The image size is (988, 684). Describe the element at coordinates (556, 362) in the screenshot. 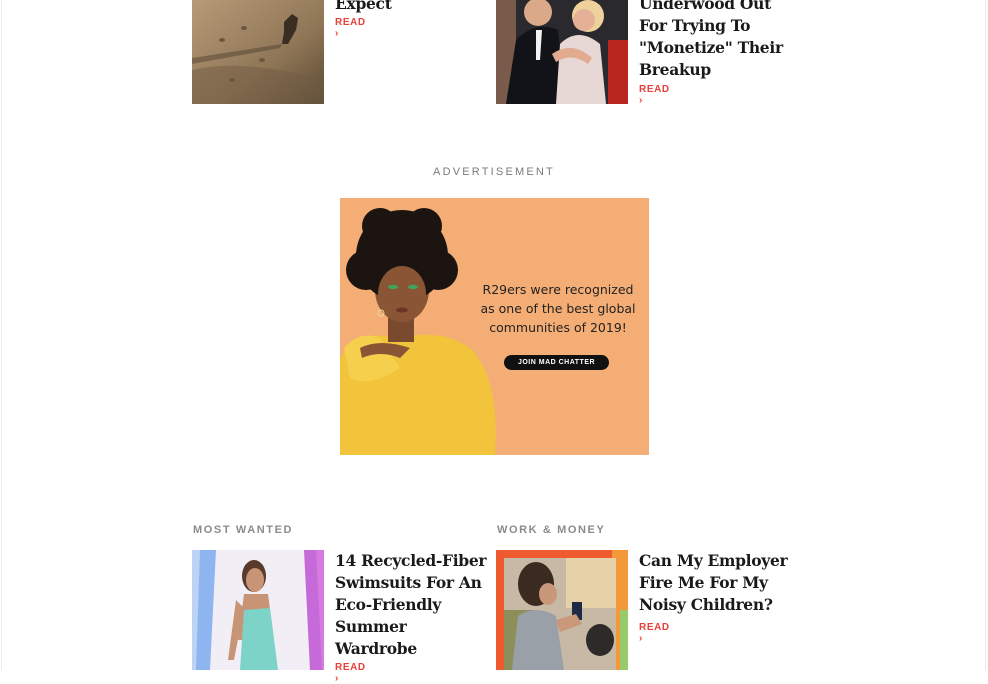

I see `join-mad-chatter-button: JOIN MAD CHATTER` at that location.